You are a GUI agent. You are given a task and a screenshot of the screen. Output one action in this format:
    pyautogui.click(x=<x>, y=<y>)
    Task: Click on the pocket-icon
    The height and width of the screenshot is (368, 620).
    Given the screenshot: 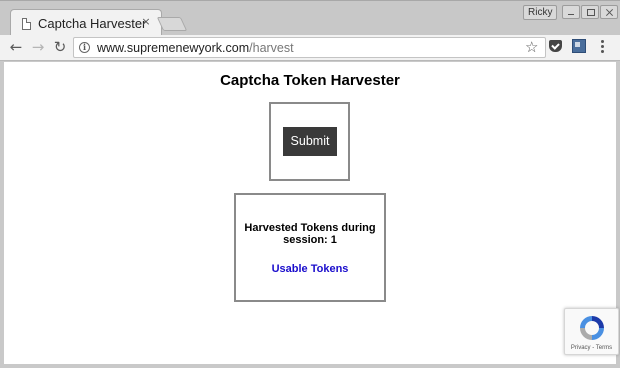 What is the action you would take?
    pyautogui.click(x=555, y=46)
    